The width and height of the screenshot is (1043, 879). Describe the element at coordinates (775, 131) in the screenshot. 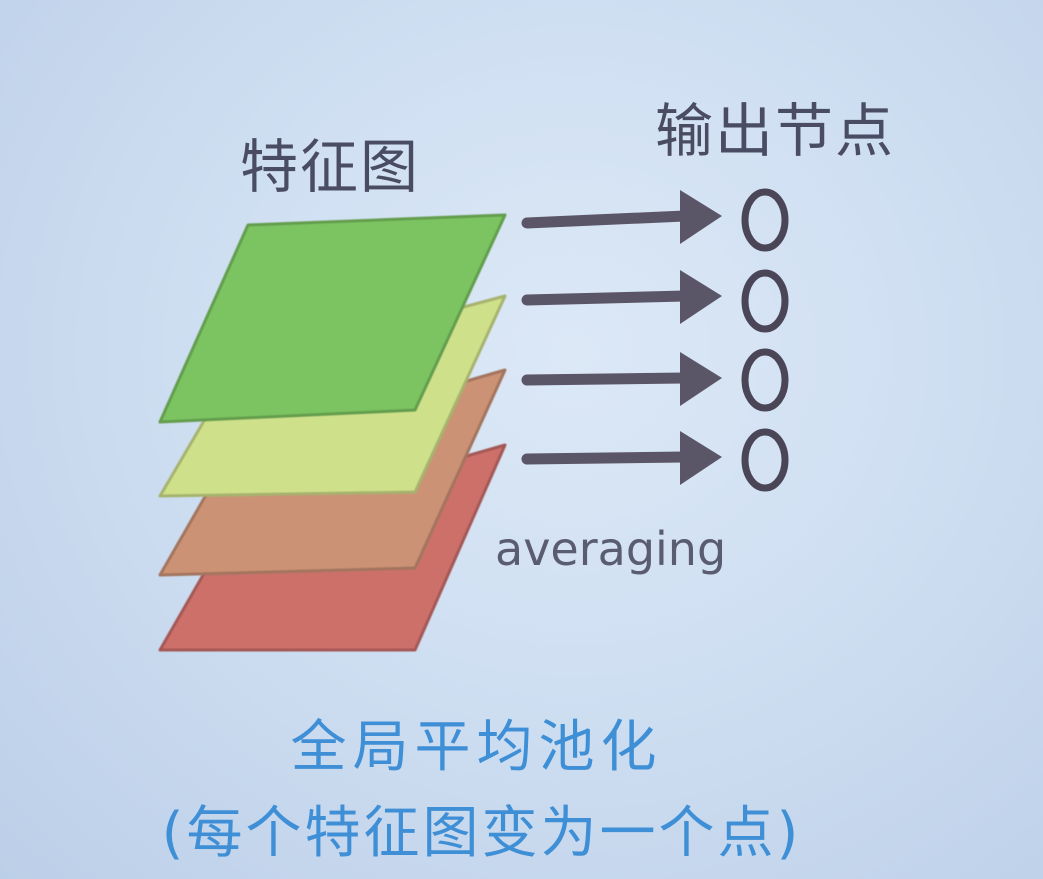

I see `output-nodes-title: 输出节点` at that location.